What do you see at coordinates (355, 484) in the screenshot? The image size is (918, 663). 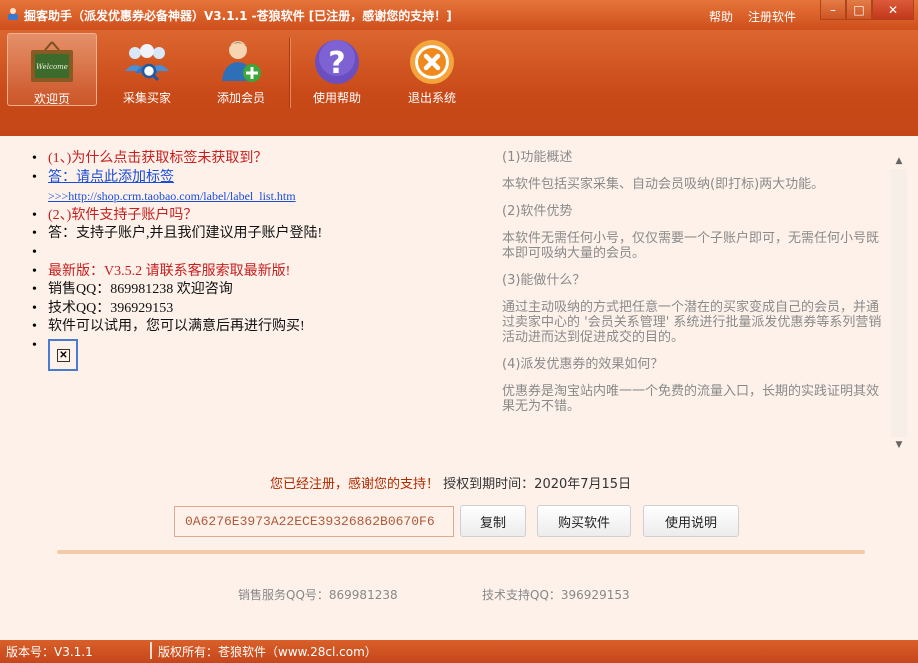 I see `registration-thanks: 您已经注册，感谢您的支持！` at bounding box center [355, 484].